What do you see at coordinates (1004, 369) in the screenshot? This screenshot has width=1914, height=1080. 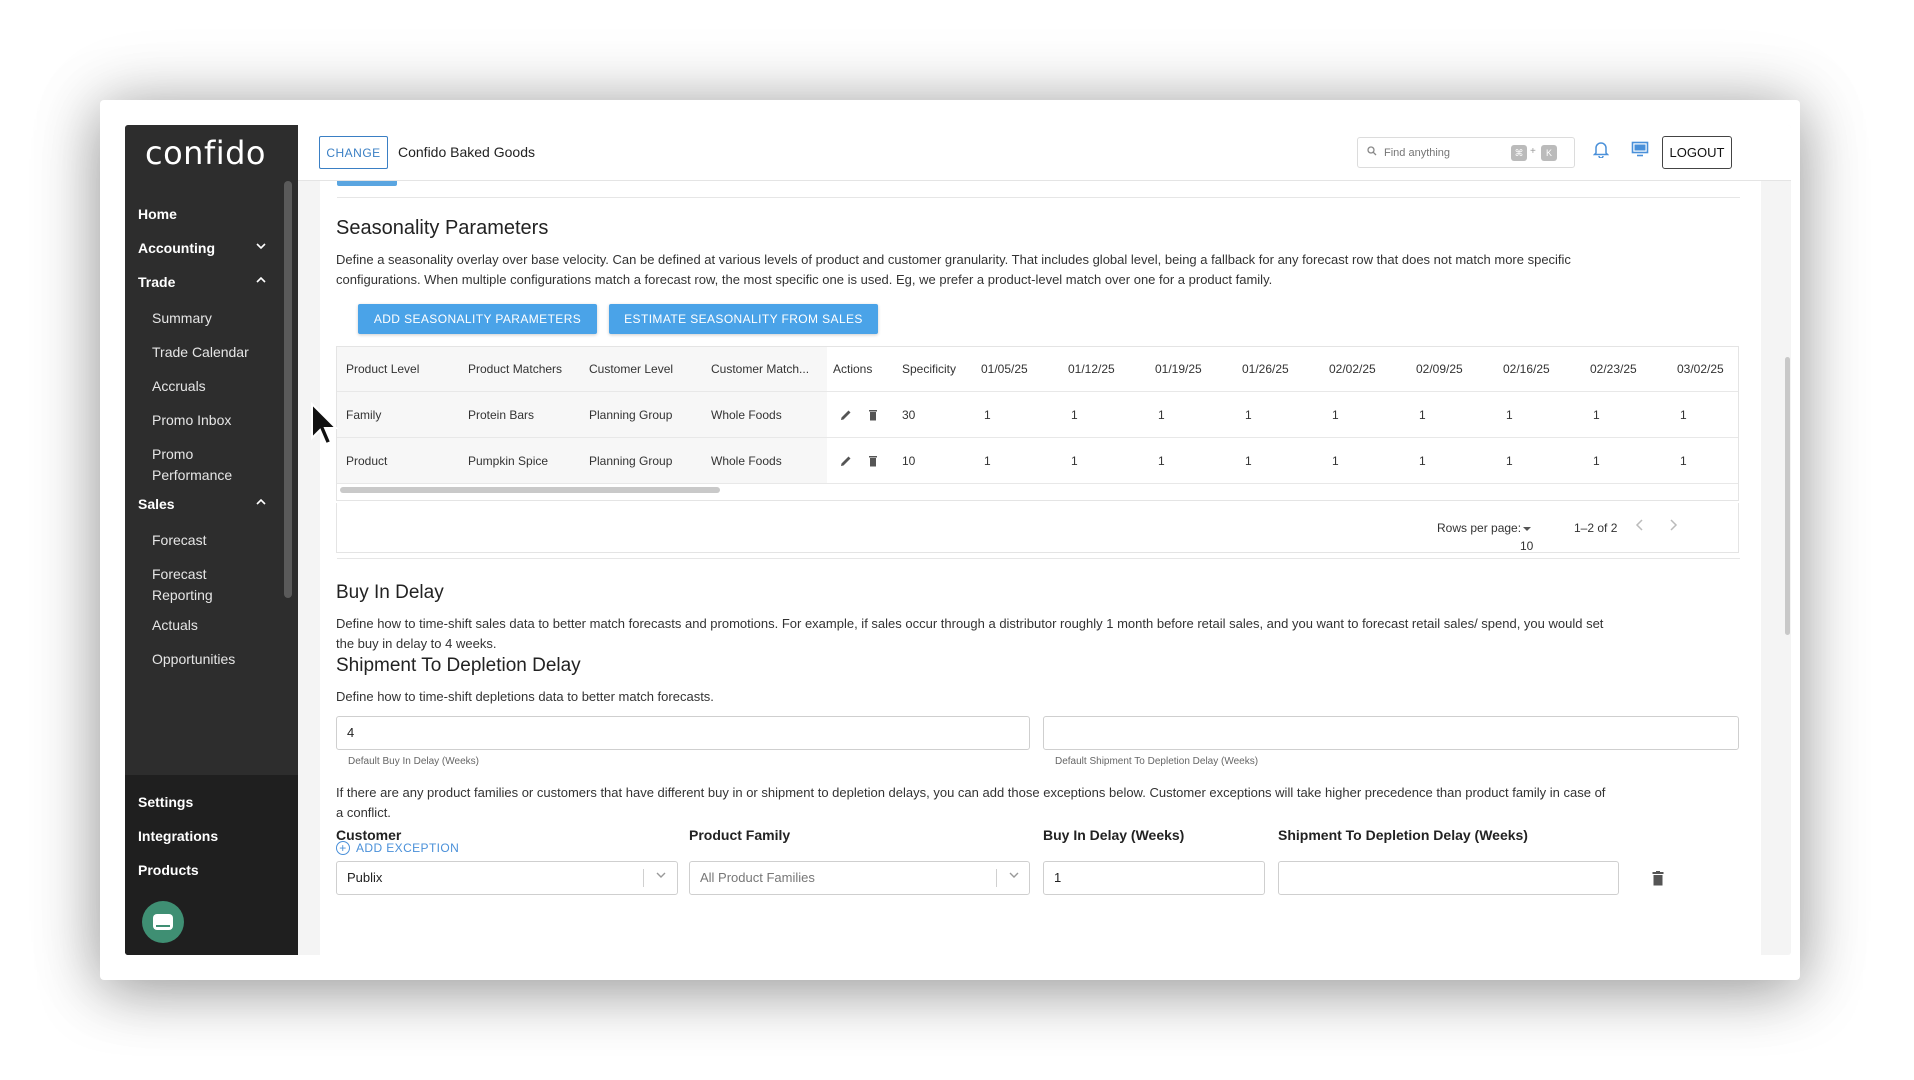 I see `column-header-week: 01/05/25` at bounding box center [1004, 369].